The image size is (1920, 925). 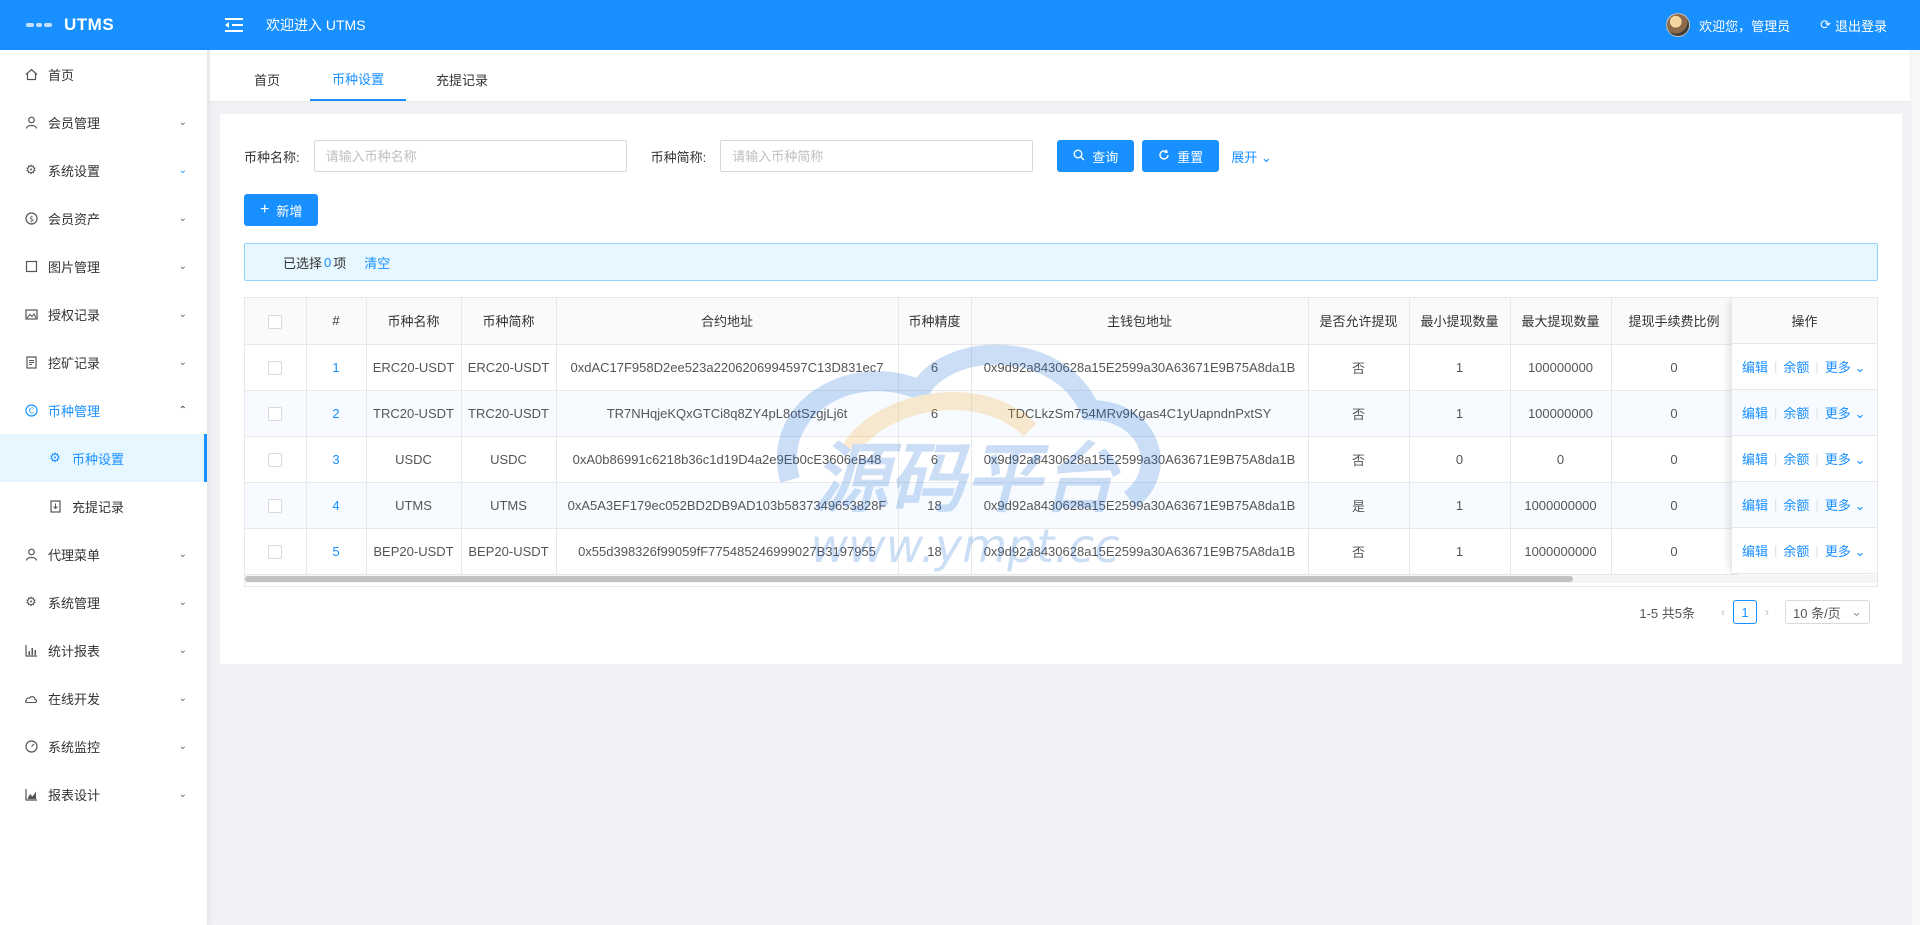 I want to click on currency-name-input, so click(x=470, y=156).